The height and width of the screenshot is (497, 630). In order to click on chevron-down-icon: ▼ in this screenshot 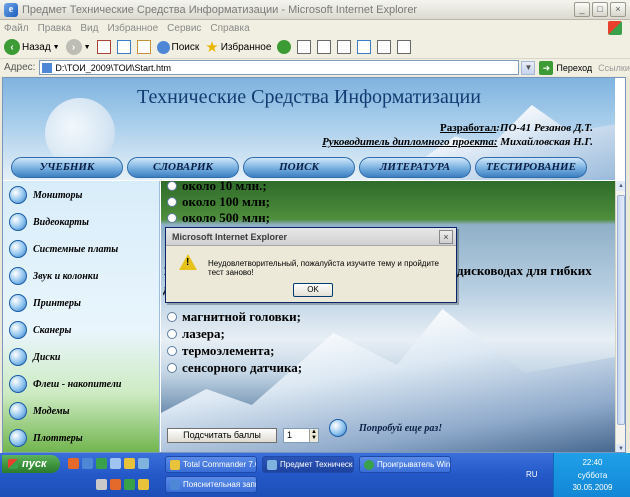, I will do `click(87, 47)`.